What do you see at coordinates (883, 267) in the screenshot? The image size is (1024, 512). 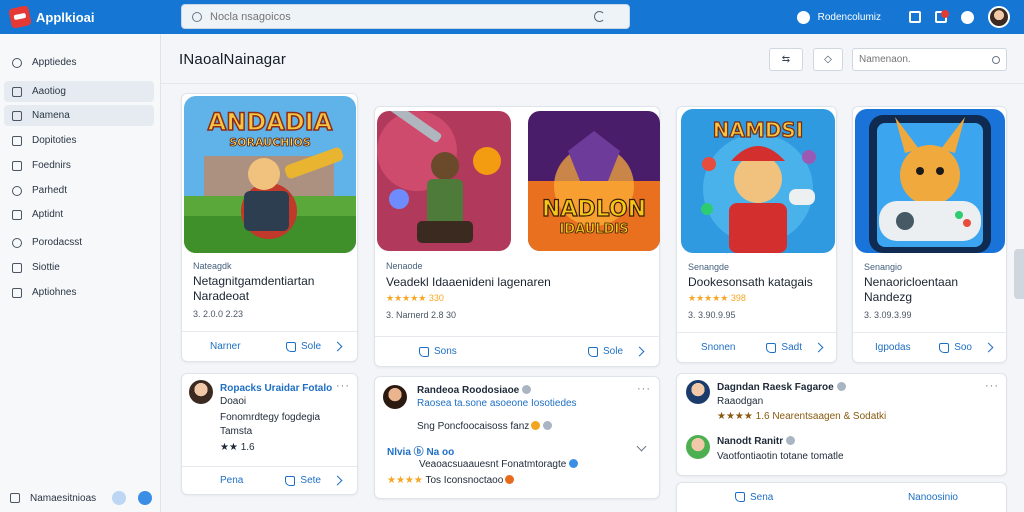 I see `app-category: Senangio` at bounding box center [883, 267].